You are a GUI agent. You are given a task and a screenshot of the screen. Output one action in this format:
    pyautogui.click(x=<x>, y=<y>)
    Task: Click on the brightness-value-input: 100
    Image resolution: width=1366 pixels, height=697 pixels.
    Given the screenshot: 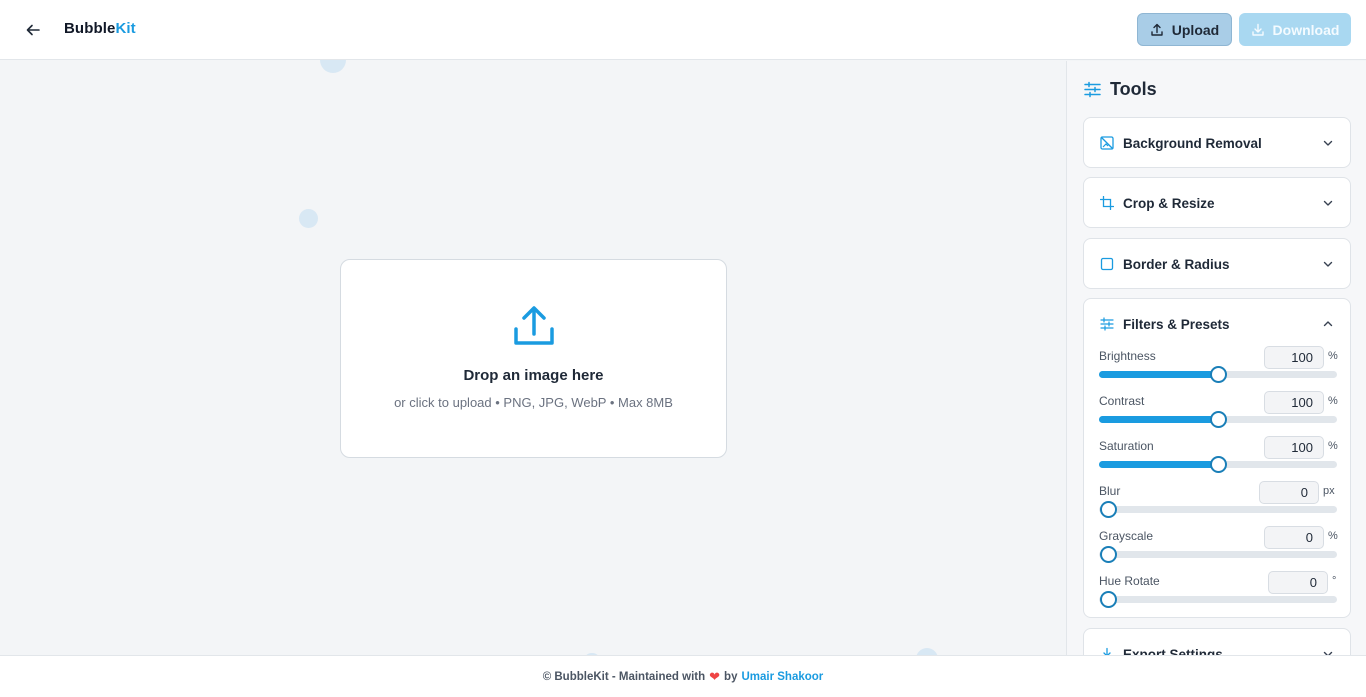 What is the action you would take?
    pyautogui.click(x=1294, y=357)
    